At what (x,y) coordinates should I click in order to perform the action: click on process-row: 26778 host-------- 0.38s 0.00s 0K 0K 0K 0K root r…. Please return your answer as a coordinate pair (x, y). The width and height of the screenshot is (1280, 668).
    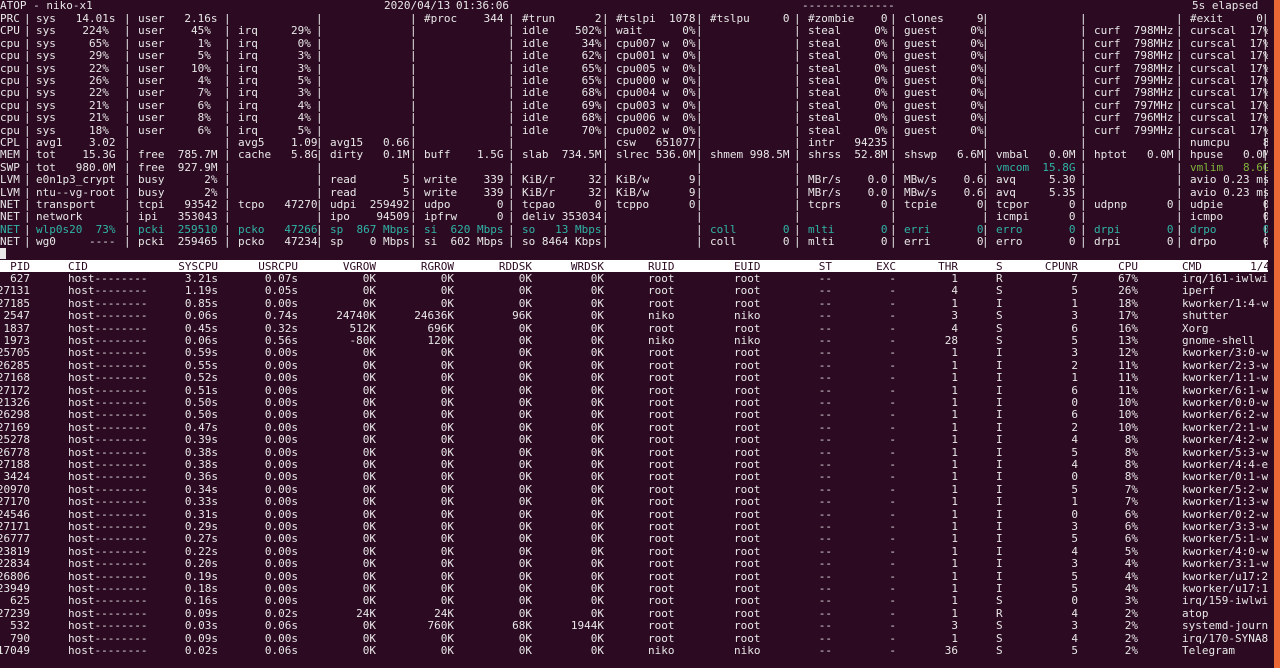
    Looking at the image, I should click on (637, 452).